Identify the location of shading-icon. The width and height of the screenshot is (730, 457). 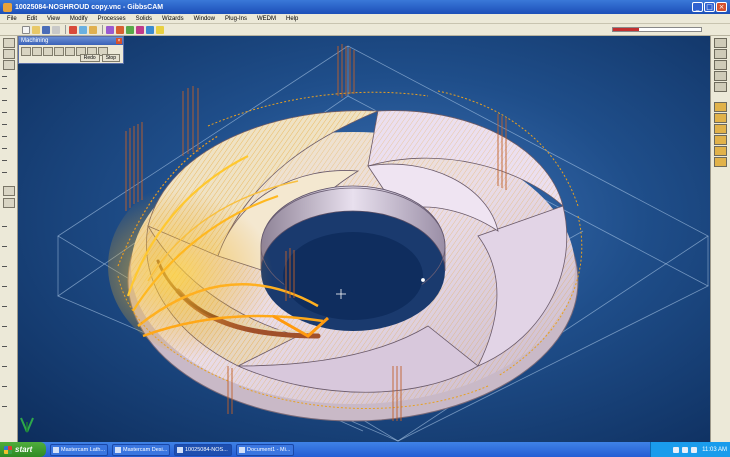
(140, 29).